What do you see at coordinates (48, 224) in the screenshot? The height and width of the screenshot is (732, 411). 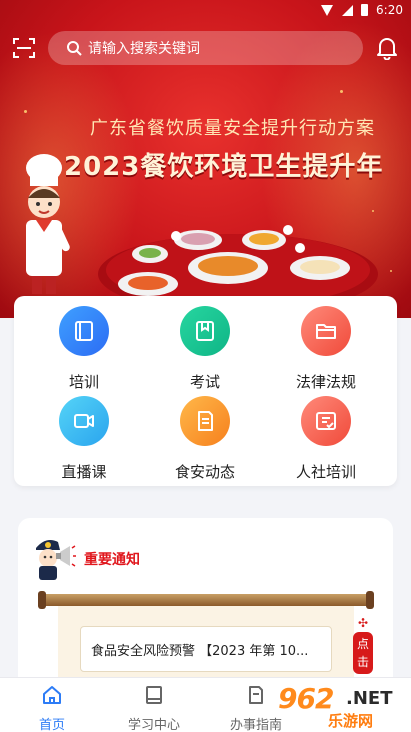 I see `chef-illustration` at bounding box center [48, 224].